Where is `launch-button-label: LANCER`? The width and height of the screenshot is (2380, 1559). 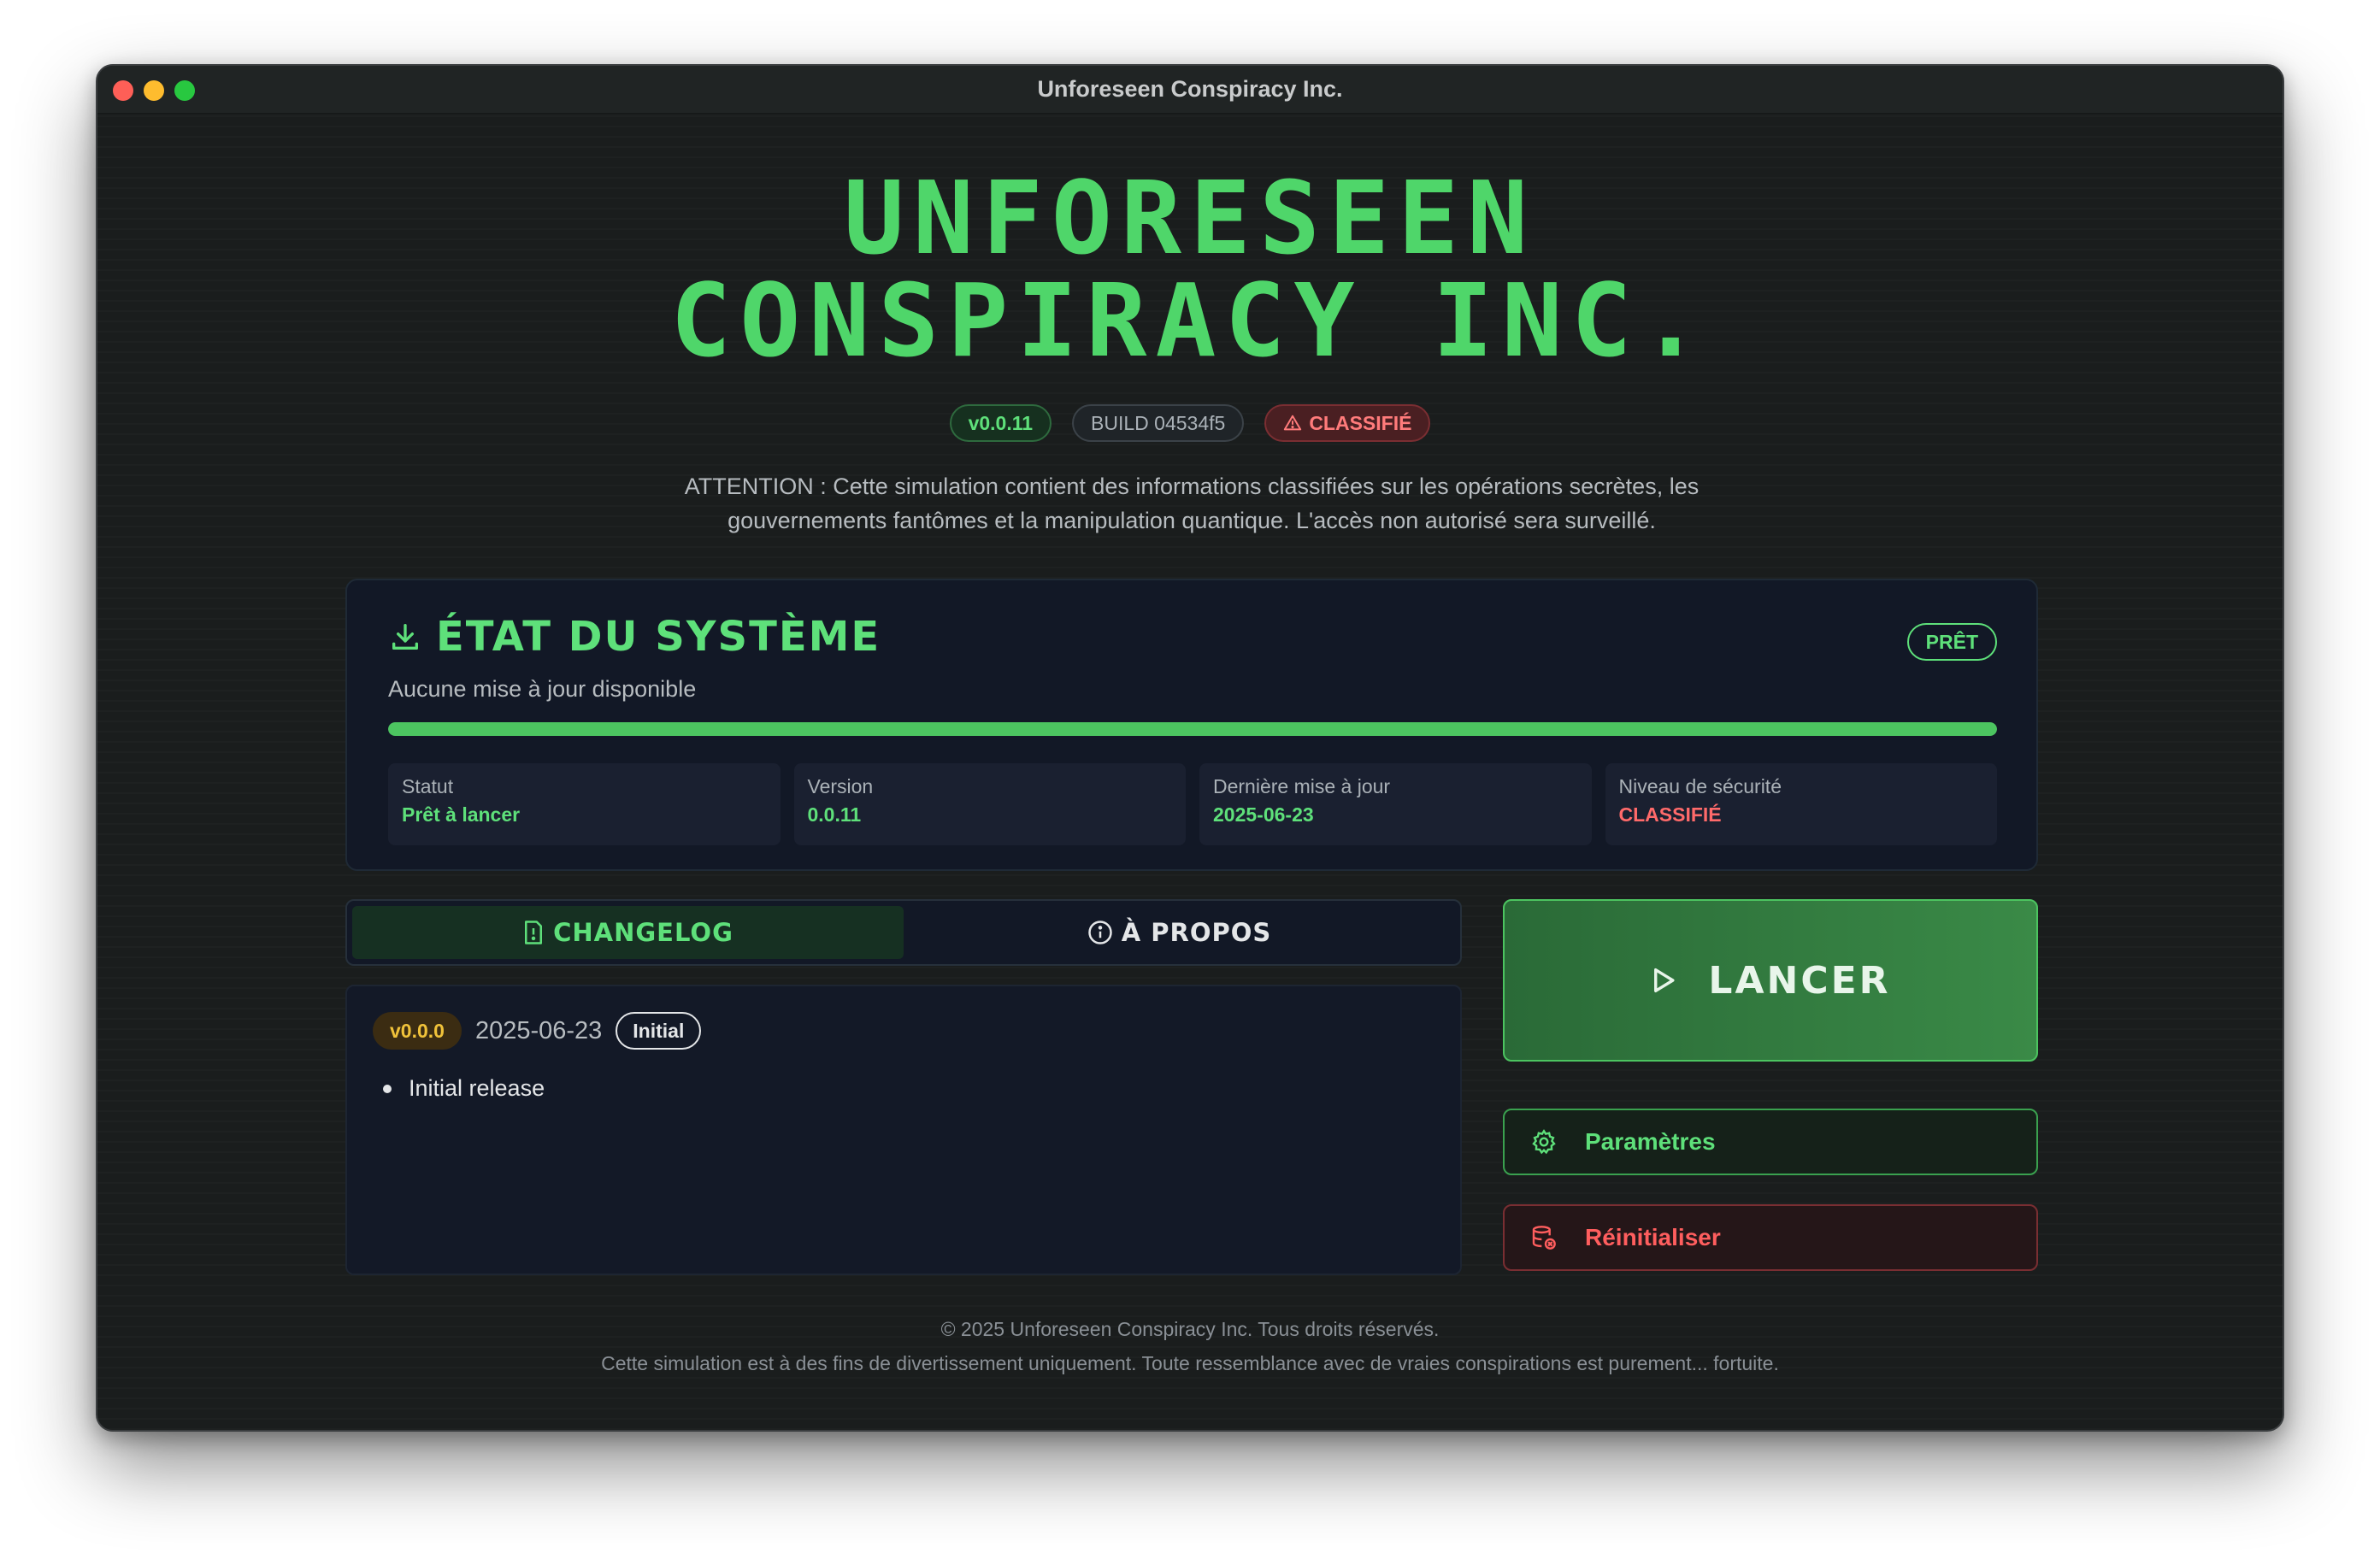
launch-button-label: LANCER is located at coordinates (1800, 981).